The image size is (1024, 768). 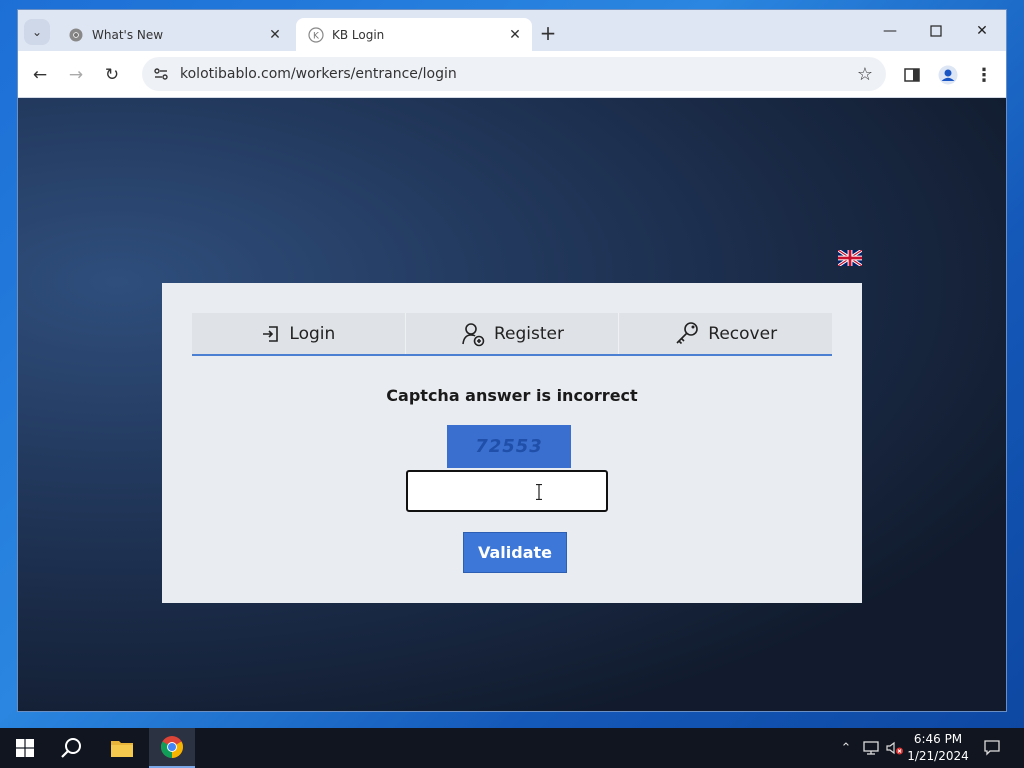 I want to click on minimize-icon: —, so click(x=890, y=31).